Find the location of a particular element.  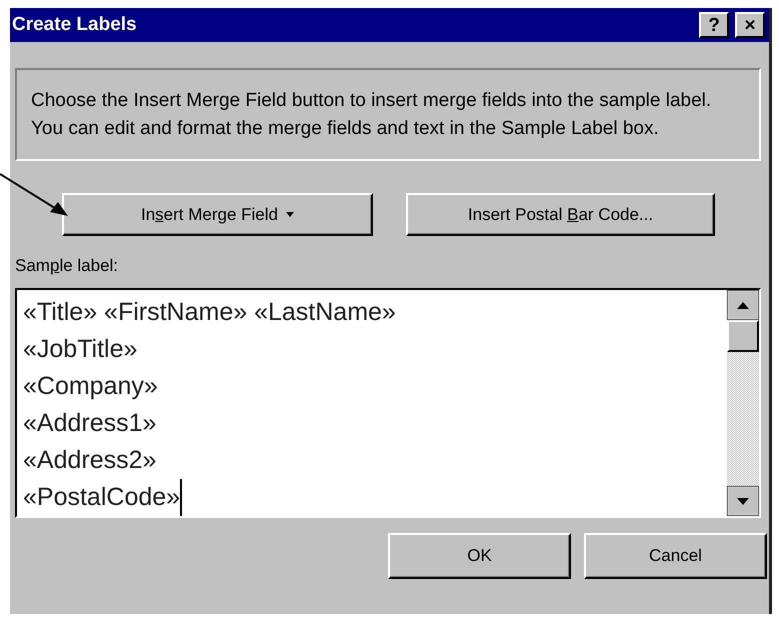

merge-field-line: «Address2» is located at coordinates (89, 460).